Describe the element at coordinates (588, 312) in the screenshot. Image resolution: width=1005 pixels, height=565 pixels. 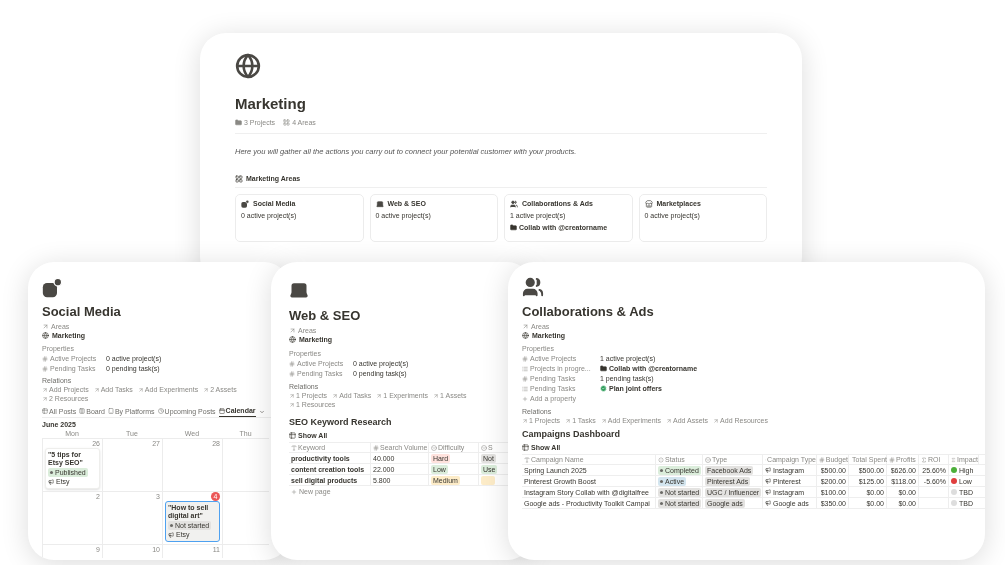
I see `page-title: Collaborations & Ads` at that location.